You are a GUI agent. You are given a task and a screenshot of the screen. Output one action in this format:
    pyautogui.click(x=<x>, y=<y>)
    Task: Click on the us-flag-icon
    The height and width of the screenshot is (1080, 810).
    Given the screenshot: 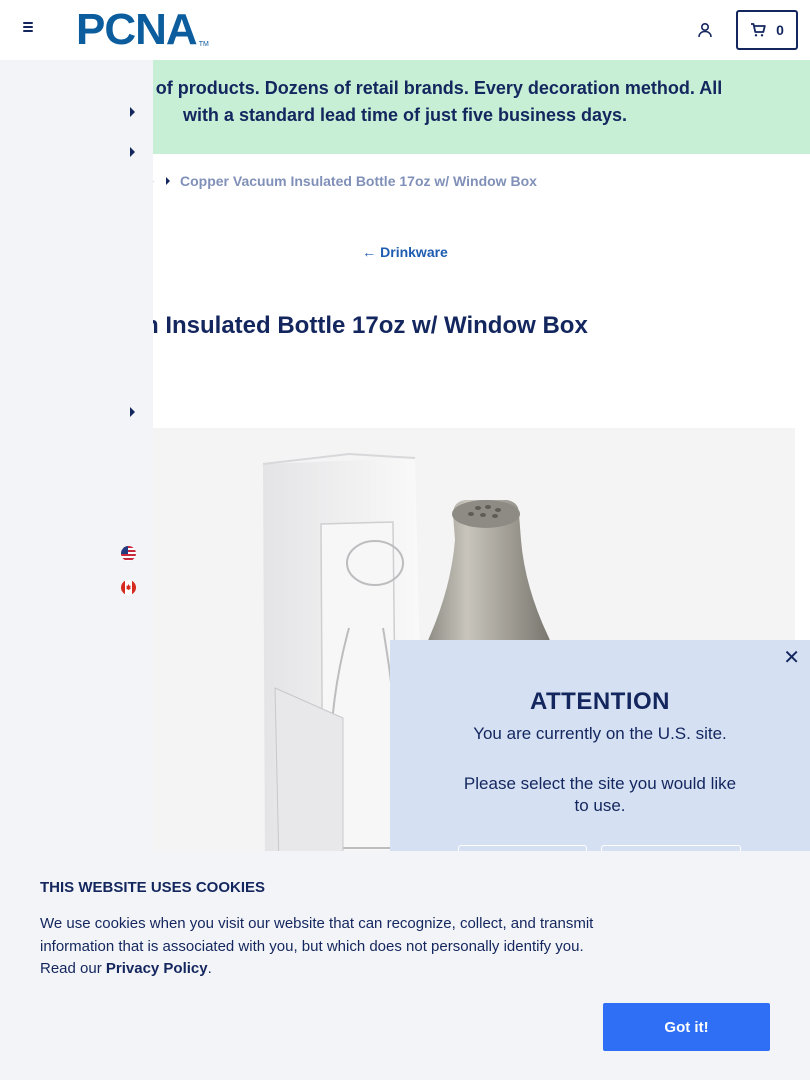 What is the action you would take?
    pyautogui.click(x=128, y=553)
    